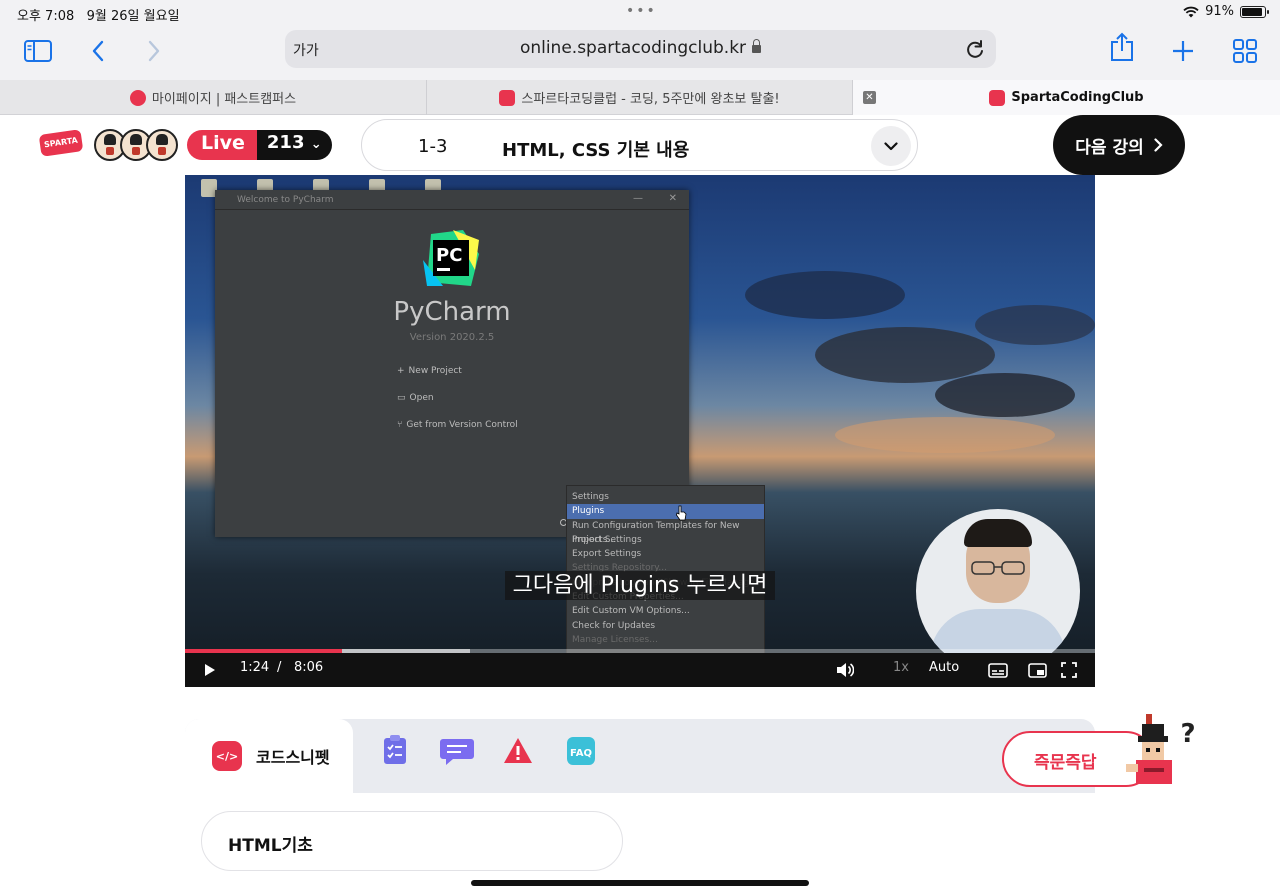  Describe the element at coordinates (433, 146) in the screenshot. I see `lecture-number: 1-3` at that location.